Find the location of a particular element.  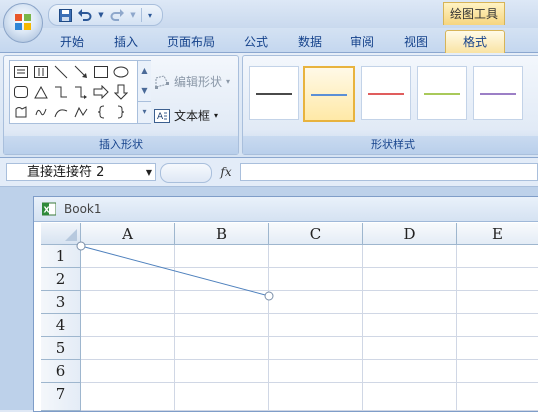

insert-shapes-group: ▲ ▼ ▾ 编辑形状 ▾ A 文本框 ▾ 插入形状 is located at coordinates (121, 105).